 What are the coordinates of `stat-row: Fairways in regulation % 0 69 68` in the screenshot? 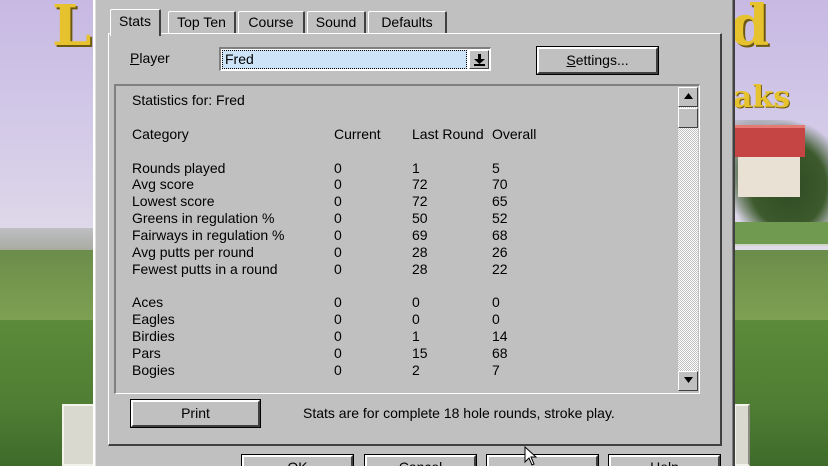 It's located at (402, 235).